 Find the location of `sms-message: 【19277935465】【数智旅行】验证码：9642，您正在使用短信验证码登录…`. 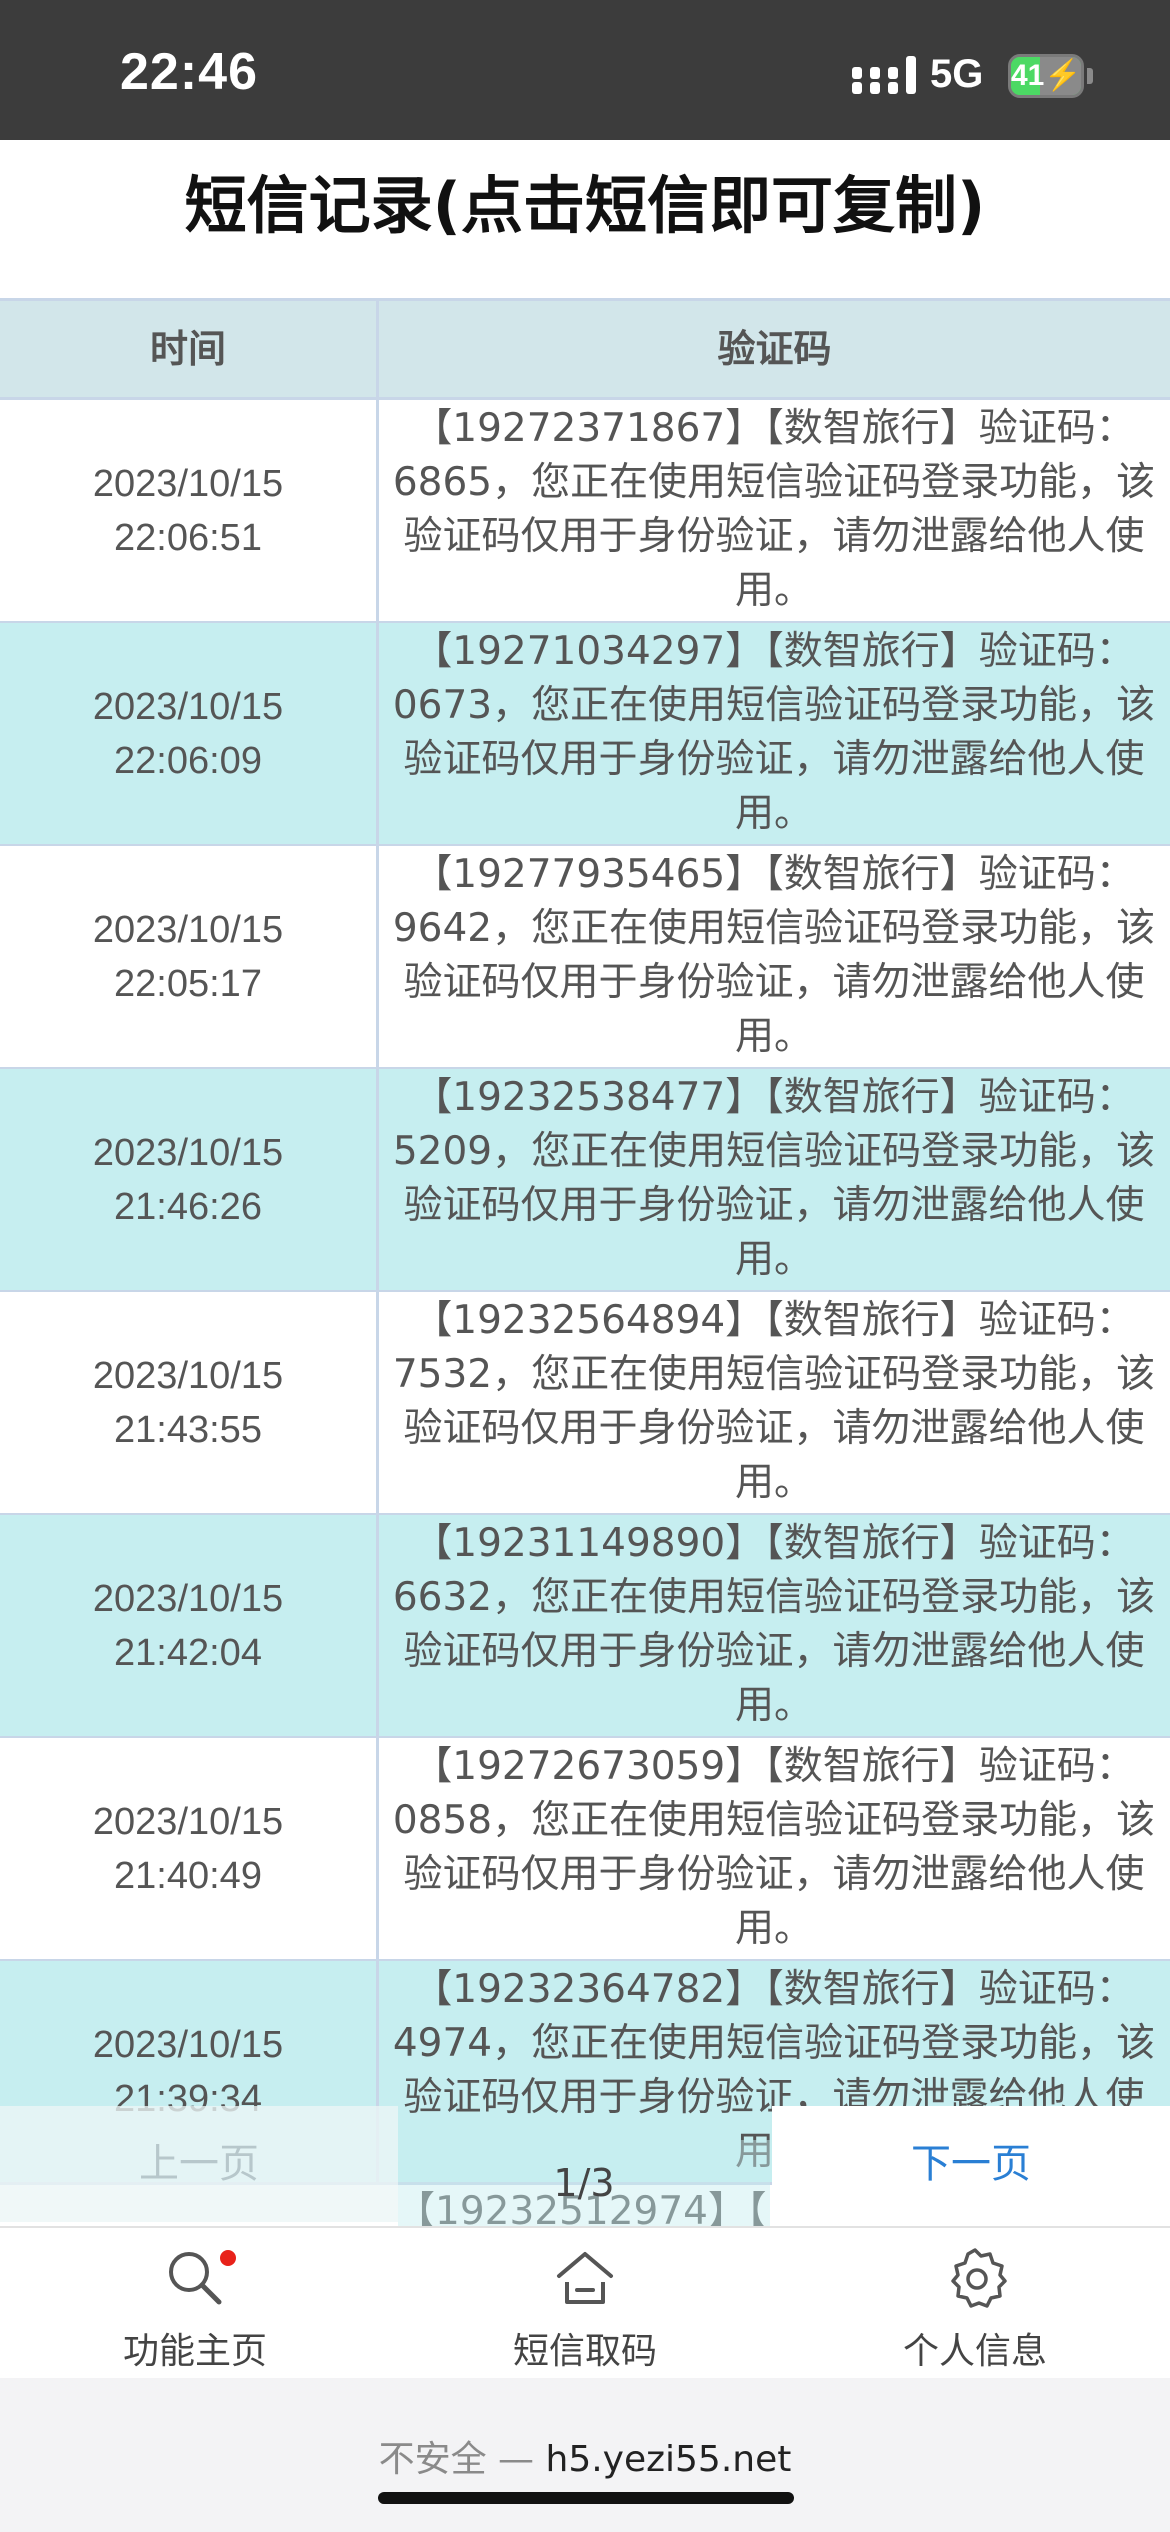

sms-message: 【19277935465】【数智旅行】验证码：9642，您正在使用短信验证码登录… is located at coordinates (774, 957).